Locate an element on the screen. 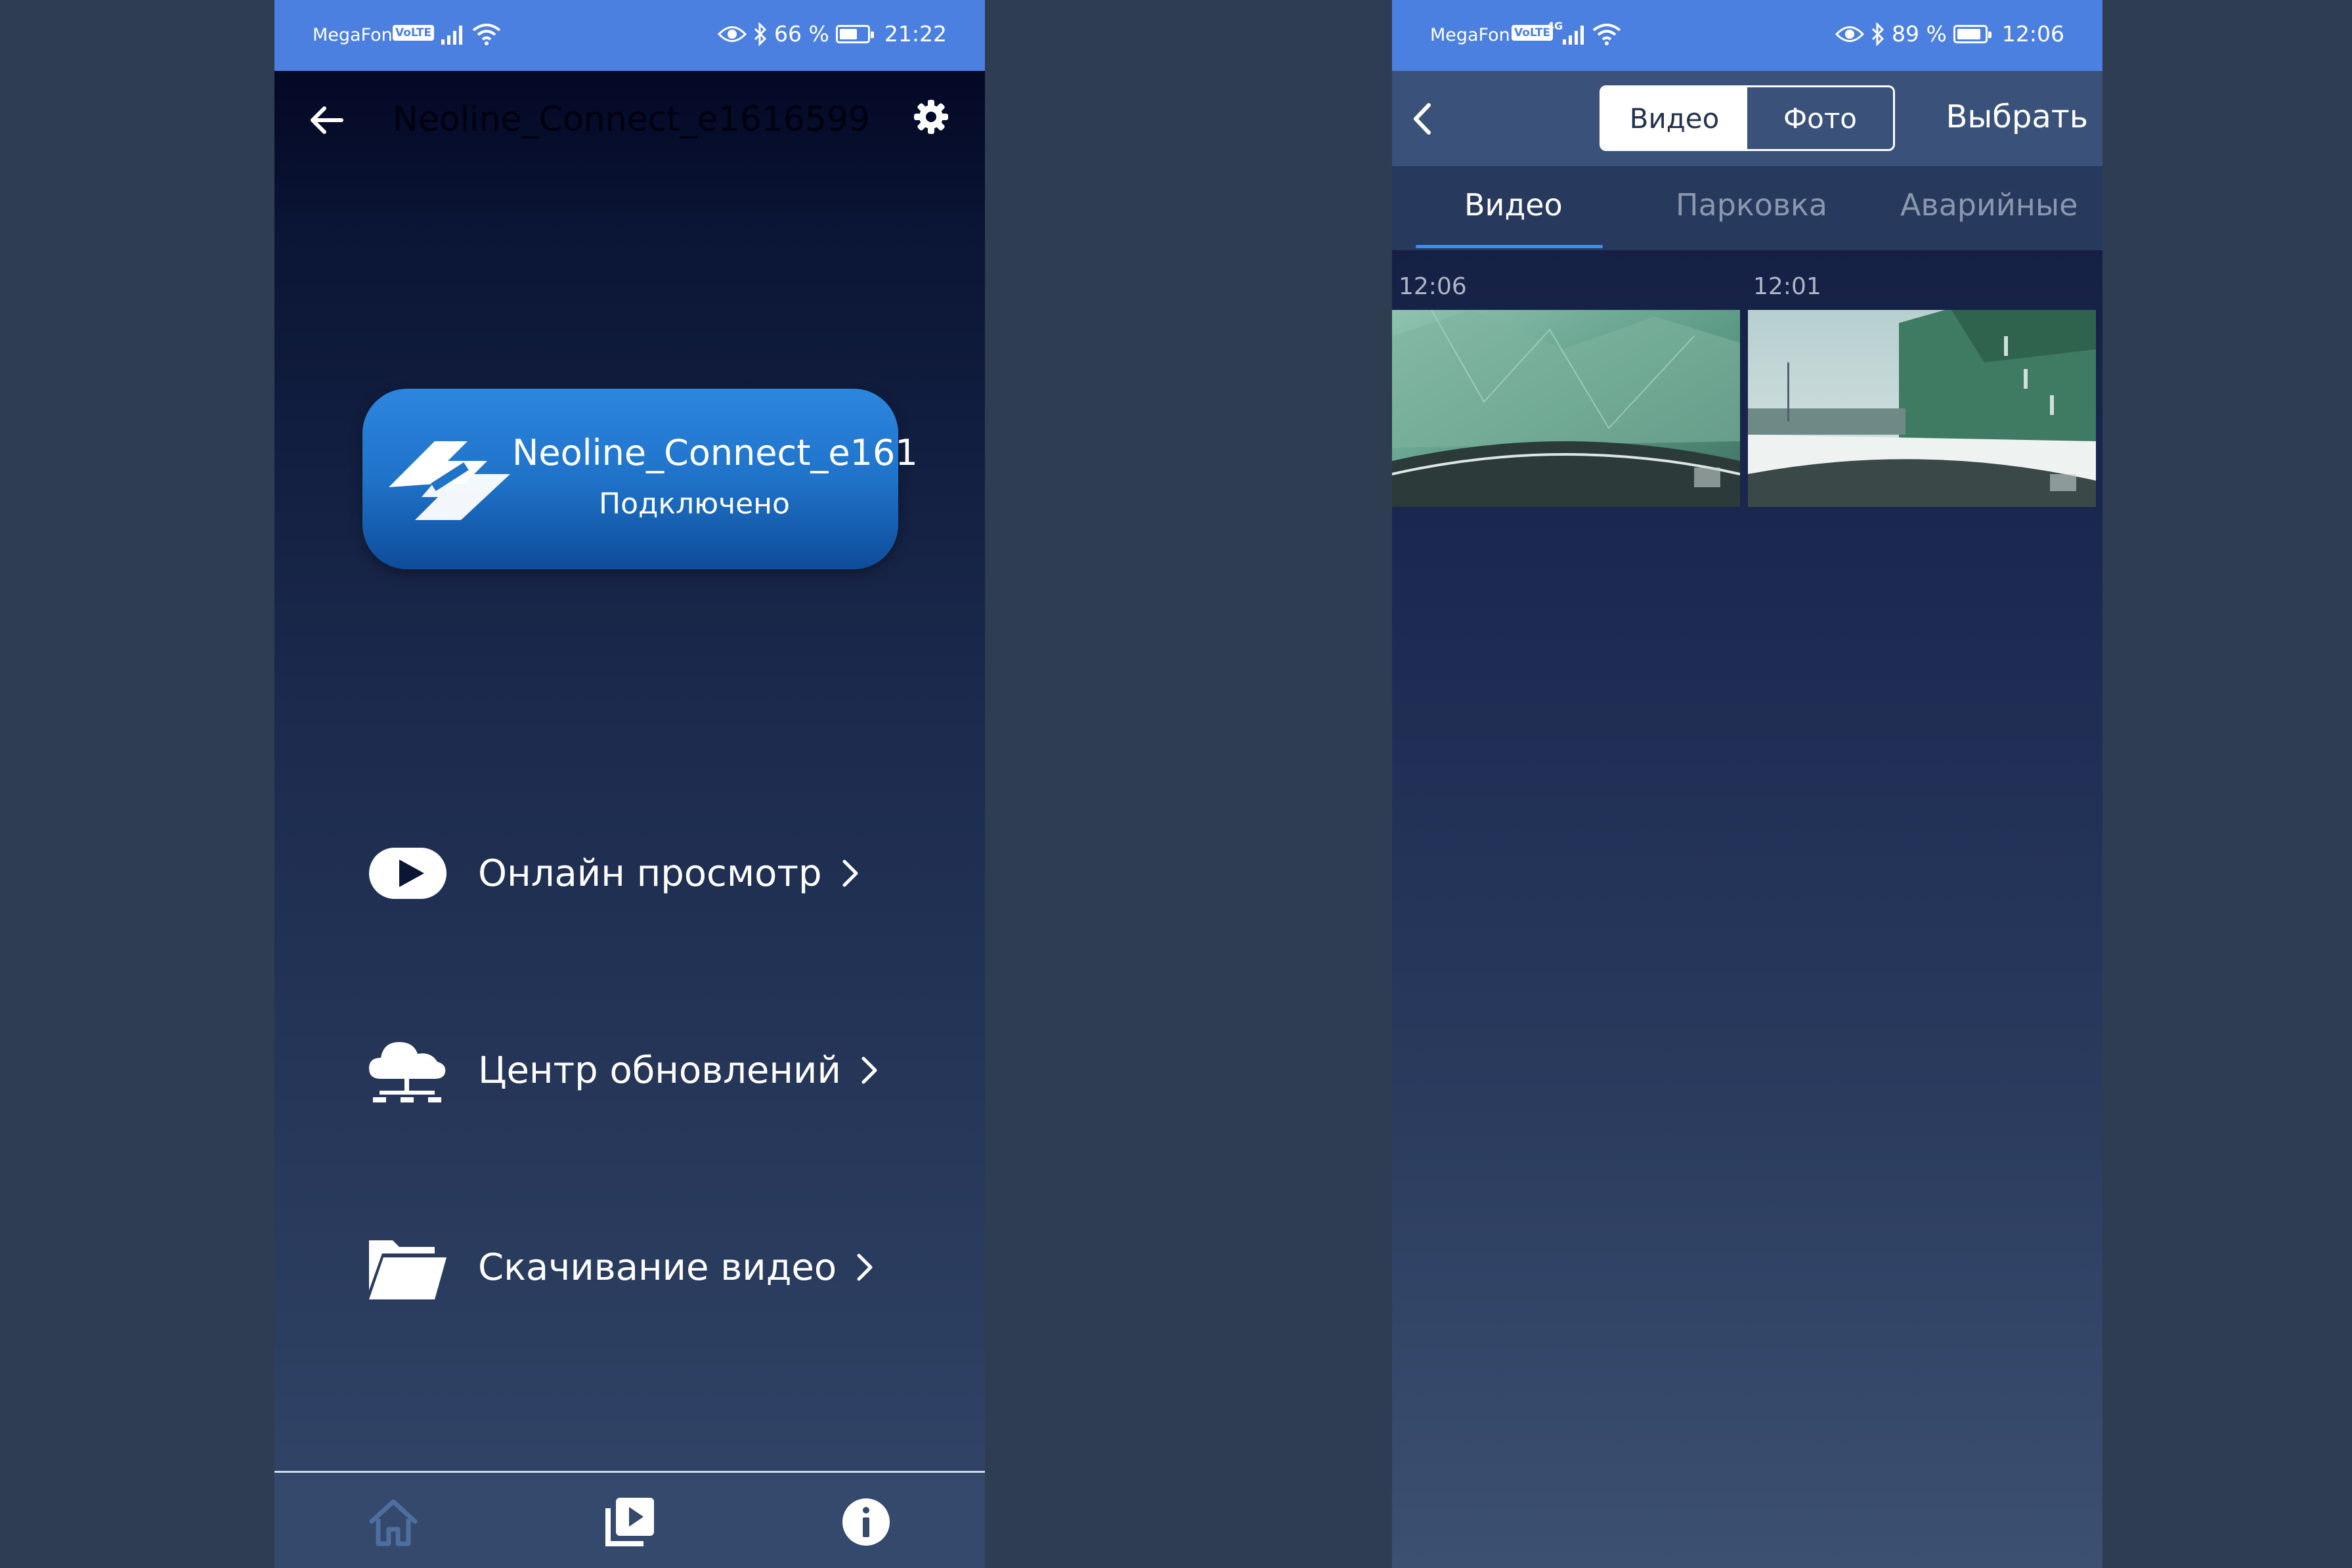  play-icon is located at coordinates (408, 874).